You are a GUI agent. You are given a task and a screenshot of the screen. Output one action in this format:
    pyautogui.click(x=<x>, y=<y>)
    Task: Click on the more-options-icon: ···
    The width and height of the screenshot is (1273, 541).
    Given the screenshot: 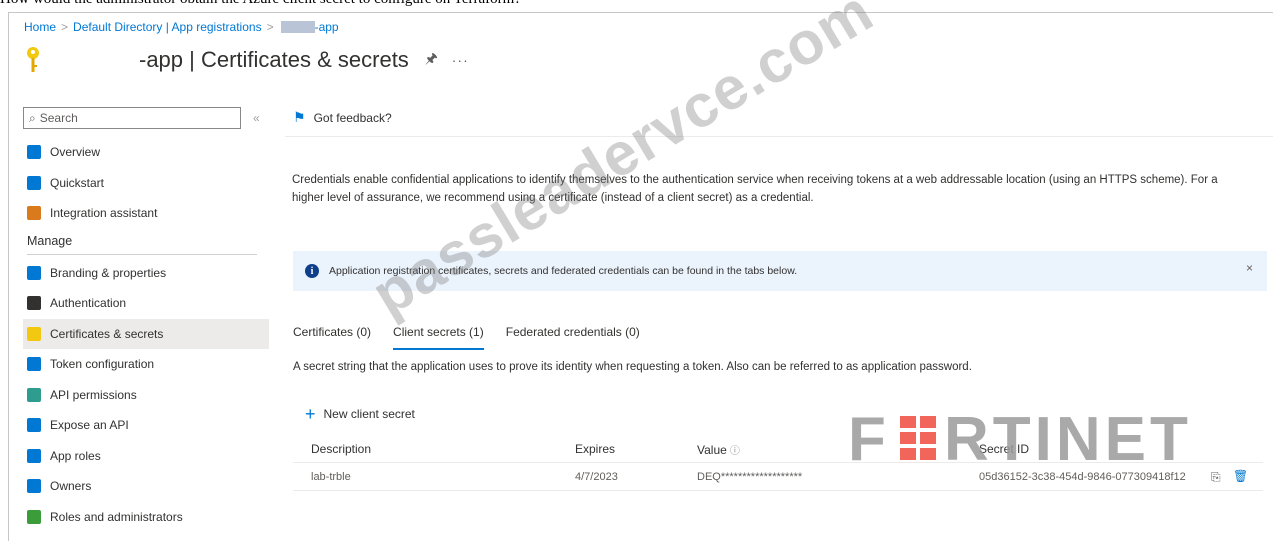 What is the action you would take?
    pyautogui.click(x=460, y=60)
    